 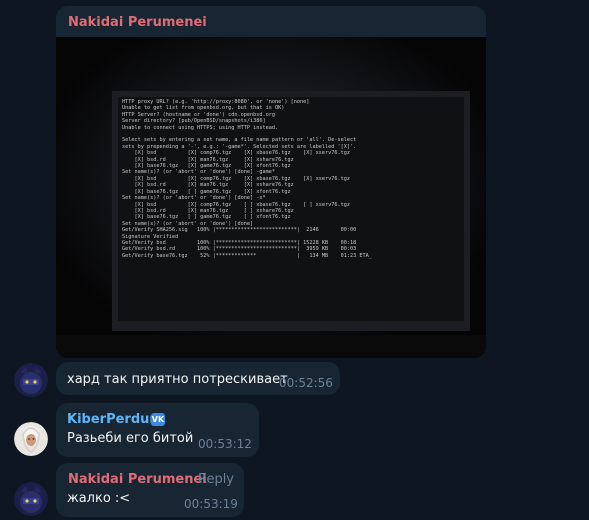 I want to click on avatar-white-haired-icon, so click(x=31, y=439).